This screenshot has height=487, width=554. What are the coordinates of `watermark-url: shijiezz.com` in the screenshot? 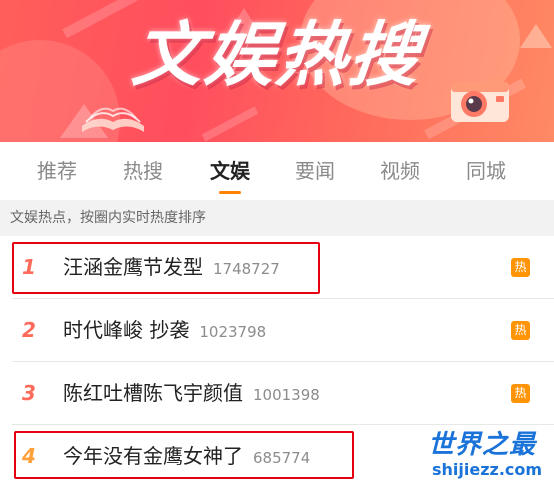 It's located at (487, 469).